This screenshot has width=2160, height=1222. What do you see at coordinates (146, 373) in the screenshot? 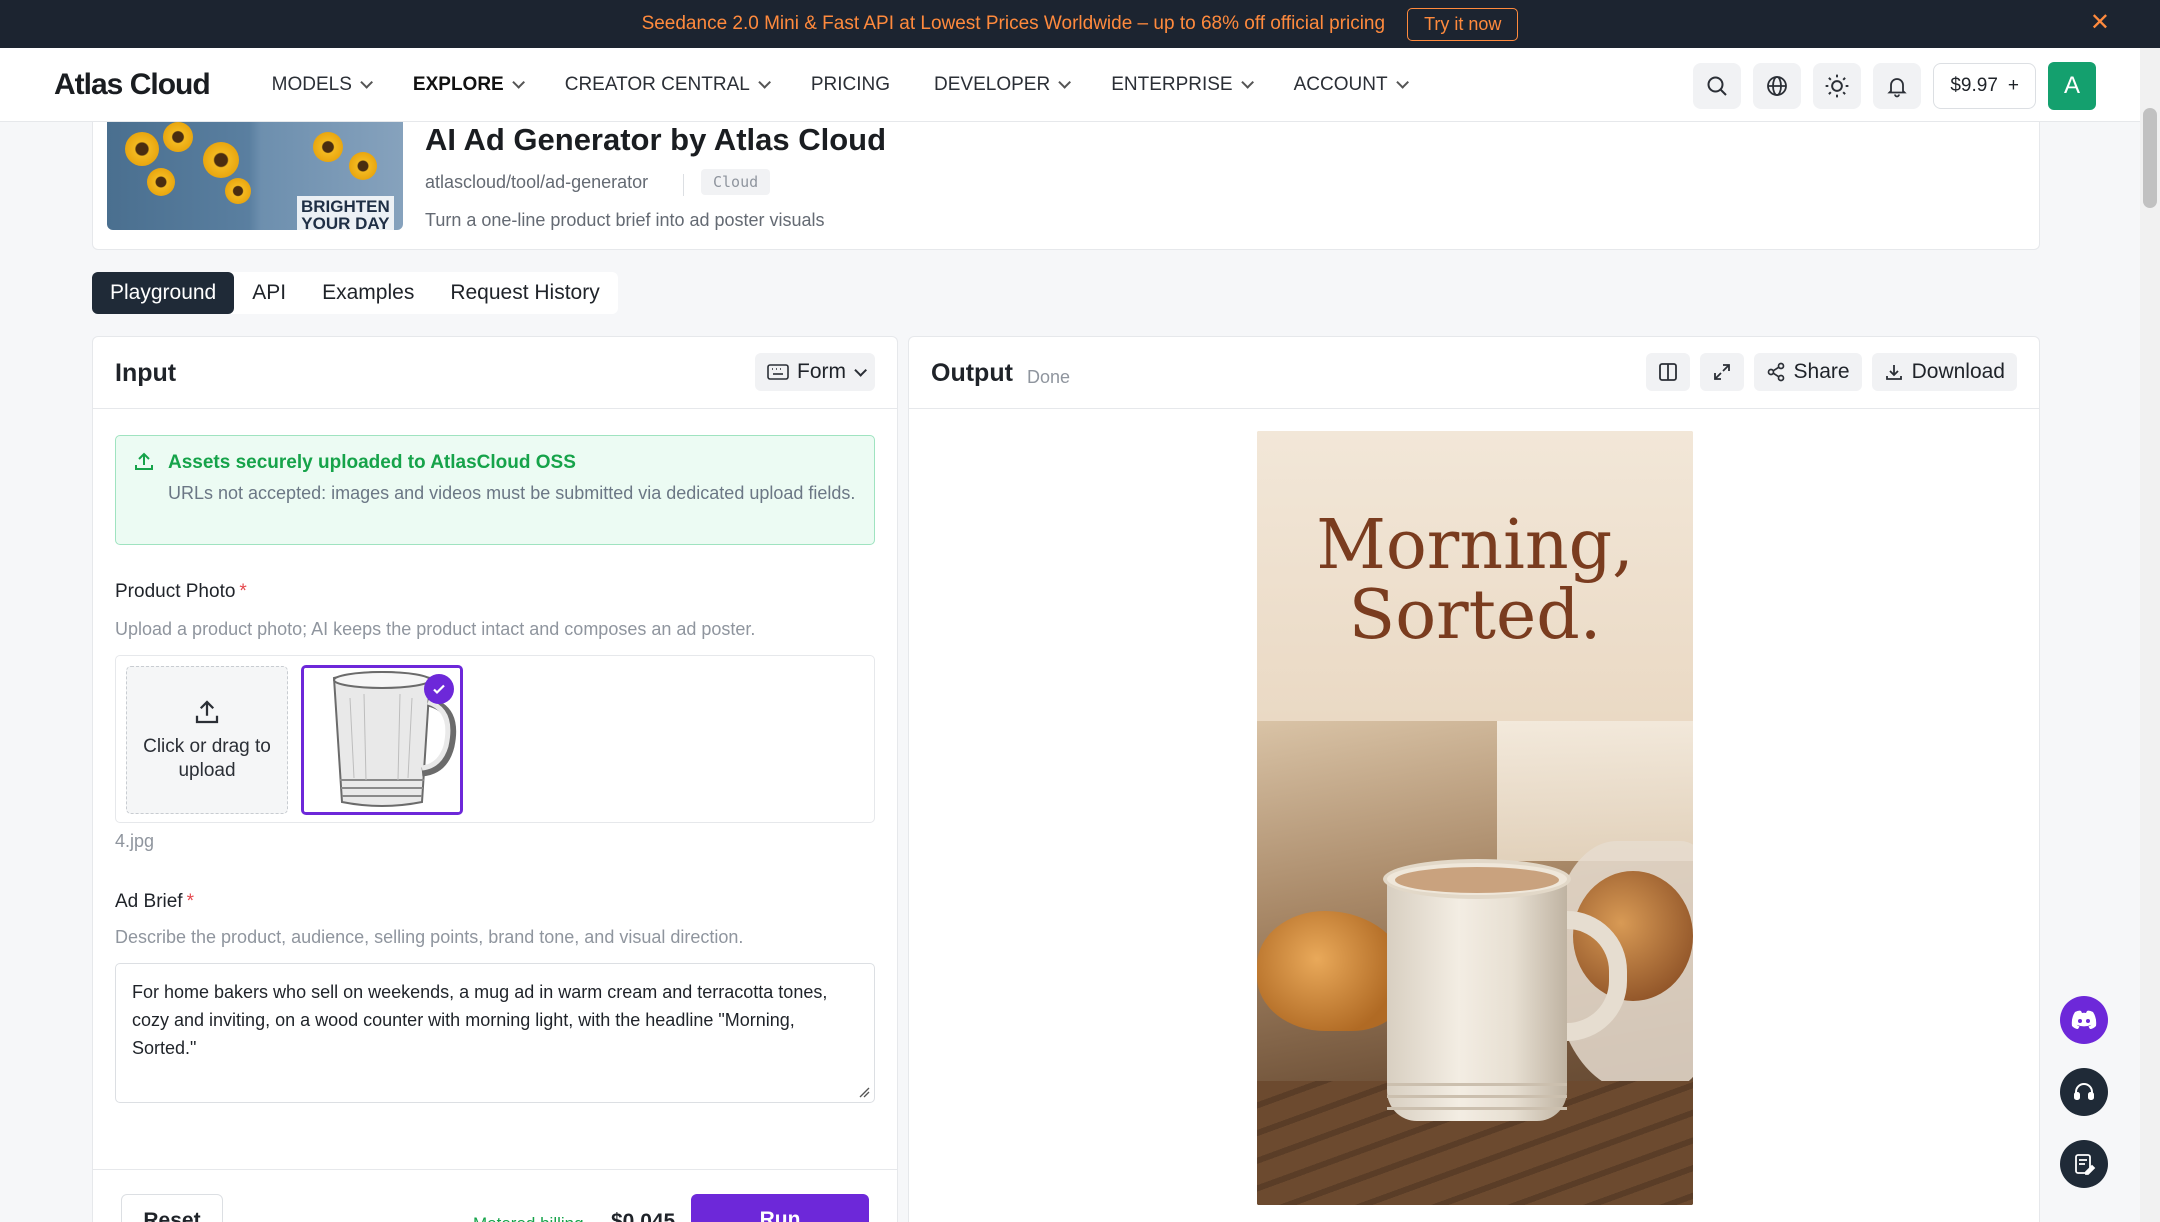
I see `input-title: Input` at bounding box center [146, 373].